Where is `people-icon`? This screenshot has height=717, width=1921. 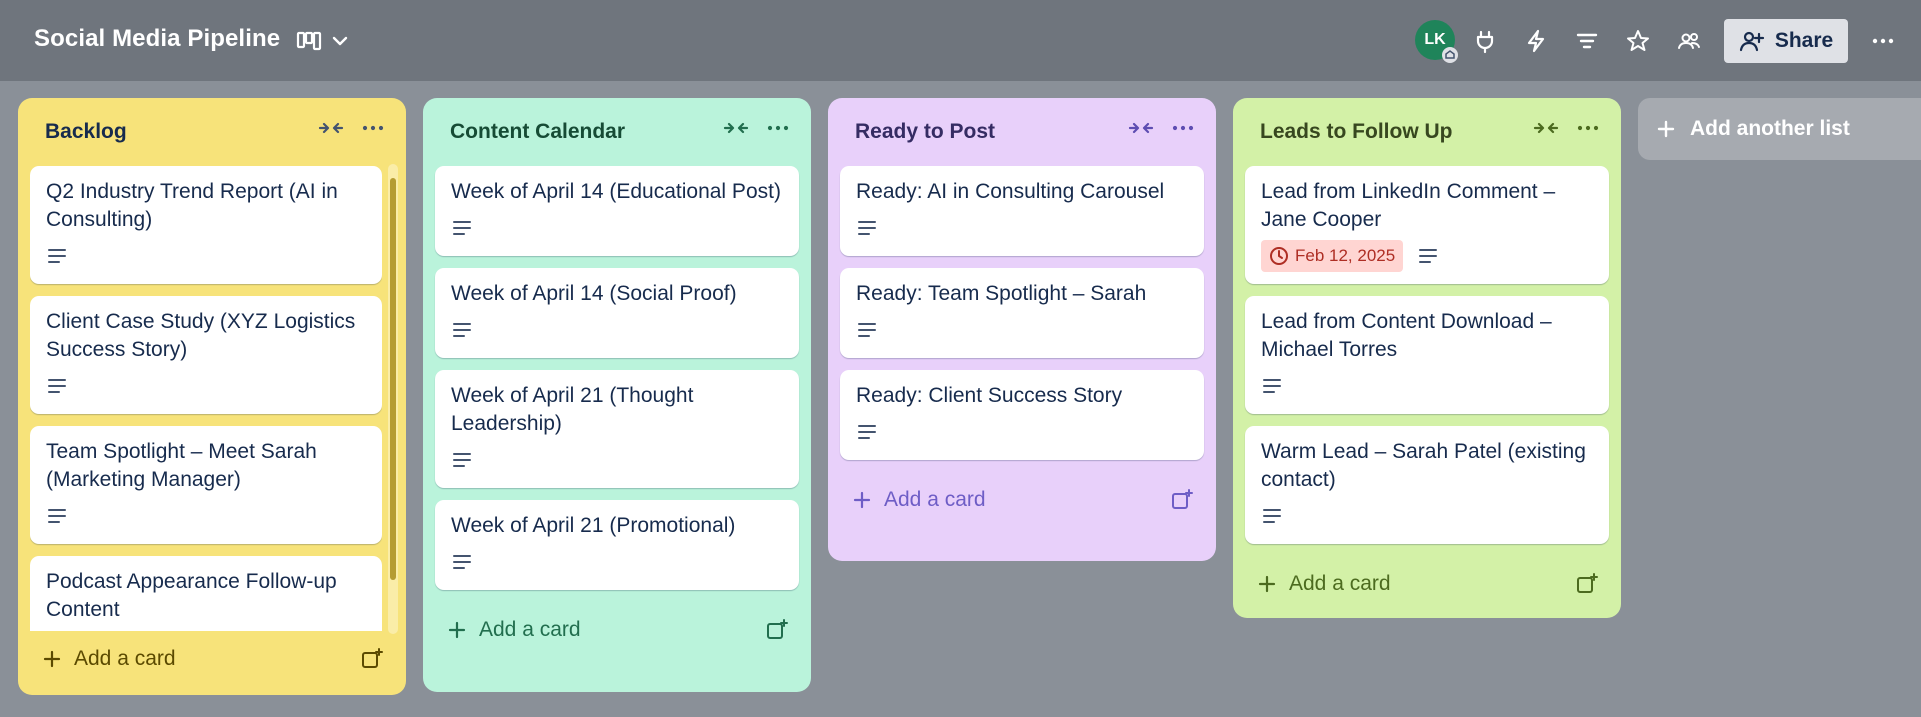 people-icon is located at coordinates (1689, 41).